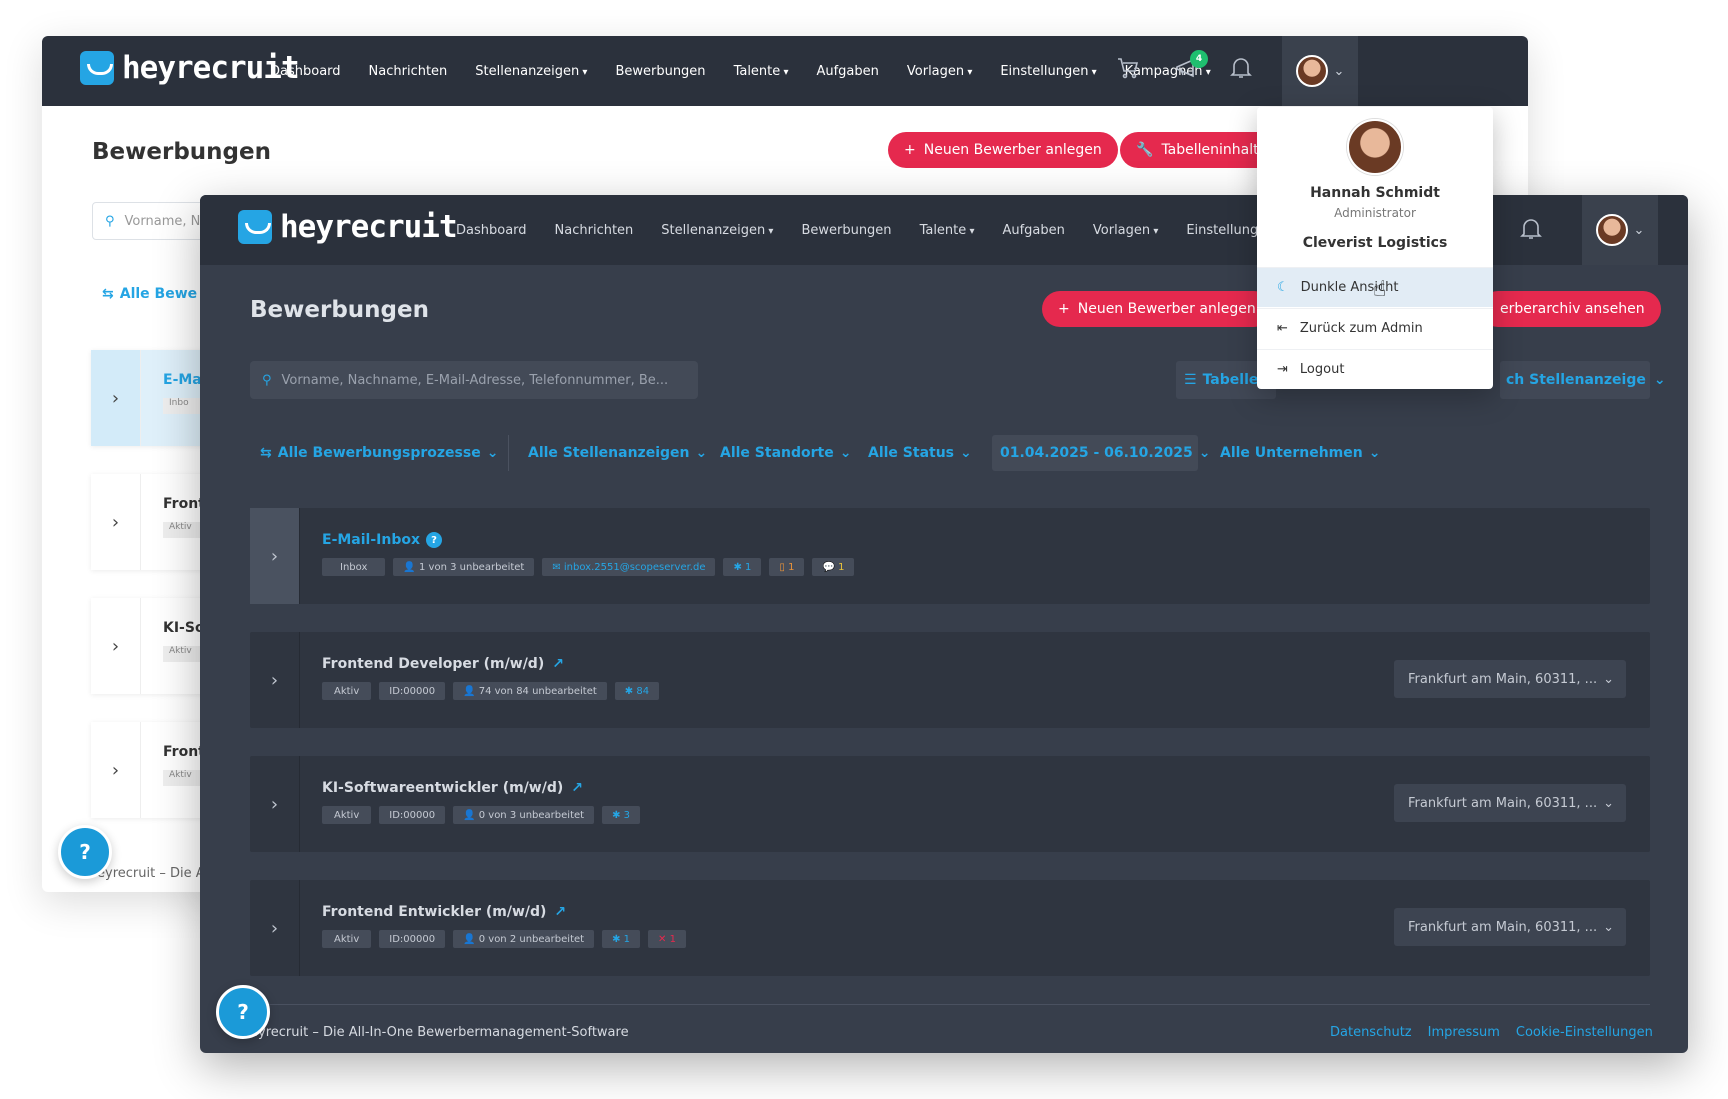 This screenshot has width=1728, height=1099. I want to click on unprocessed-tag: 👤 0 von 3 unbearbeitet, so click(524, 815).